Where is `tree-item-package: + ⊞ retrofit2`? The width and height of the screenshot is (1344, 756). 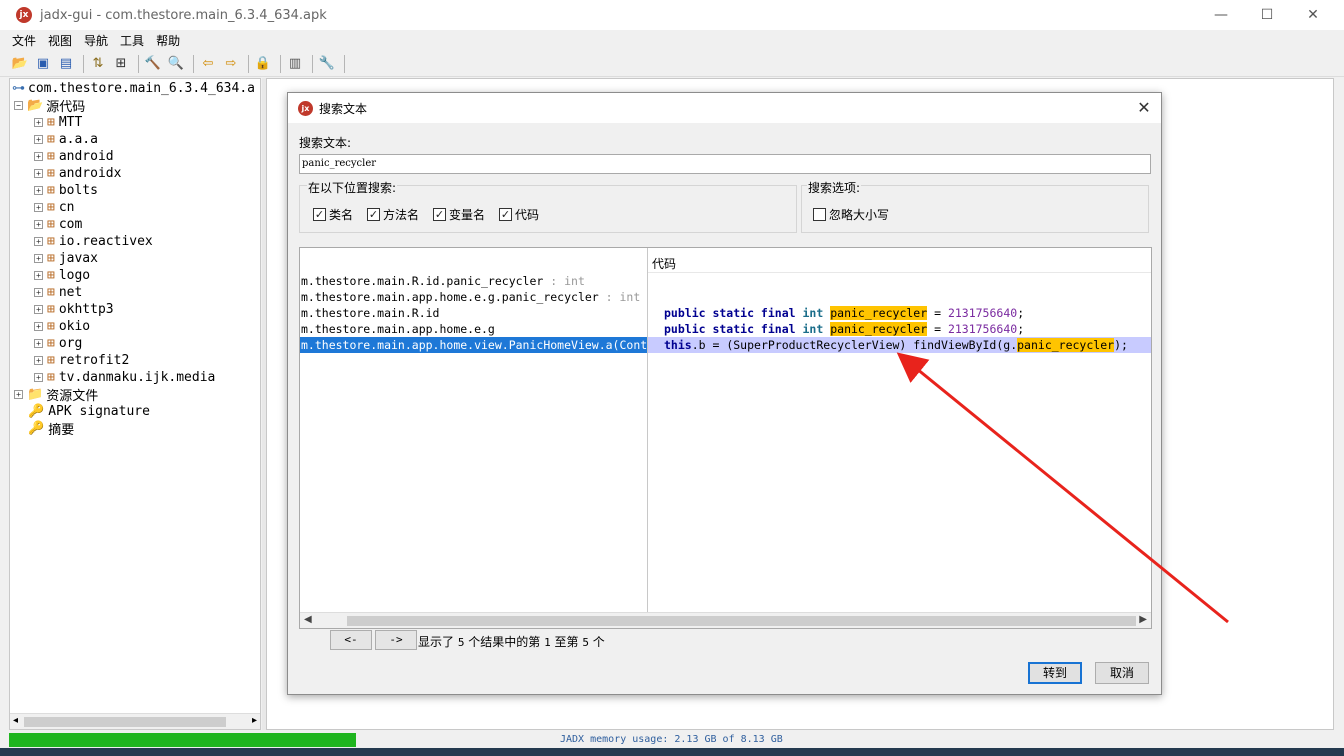 tree-item-package: + ⊞ retrofit2 is located at coordinates (81, 360).